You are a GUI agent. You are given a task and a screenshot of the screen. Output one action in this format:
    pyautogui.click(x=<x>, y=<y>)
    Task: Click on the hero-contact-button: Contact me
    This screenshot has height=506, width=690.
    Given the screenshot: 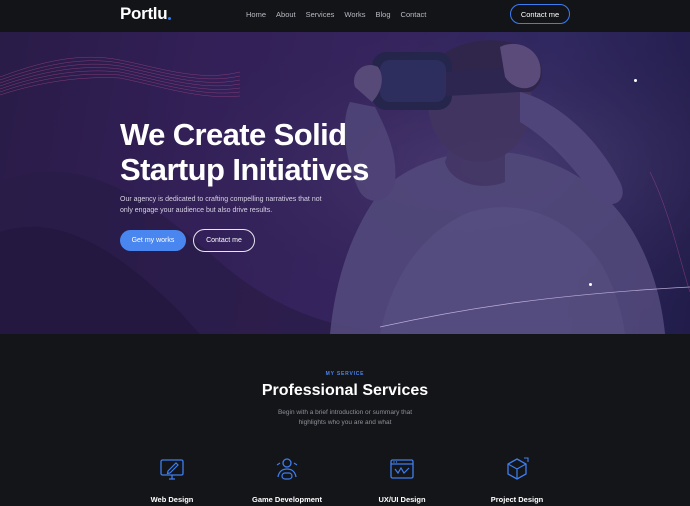 What is the action you would take?
    pyautogui.click(x=224, y=240)
    